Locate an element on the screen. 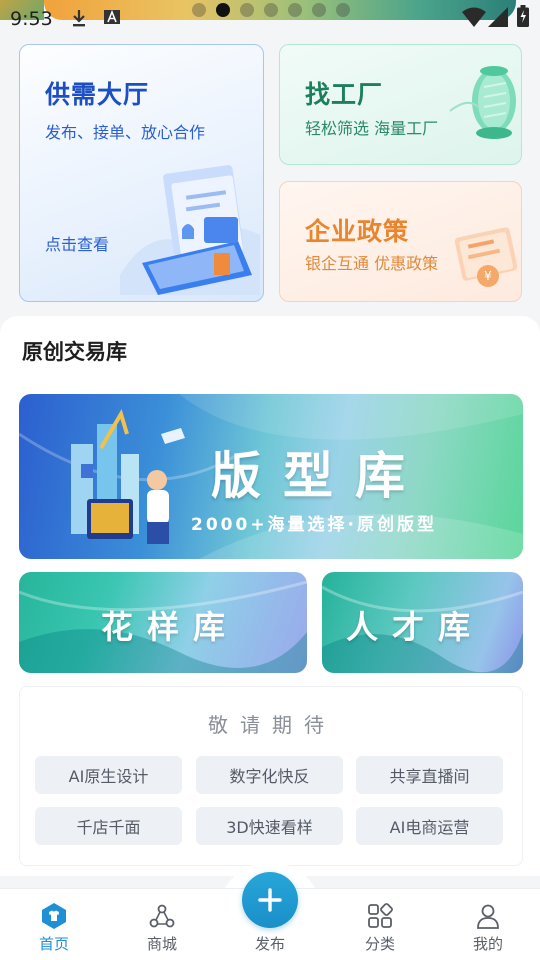 Image resolution: width=540 pixels, height=960 pixels. laptop-illustration-icon is located at coordinates (190, 230).